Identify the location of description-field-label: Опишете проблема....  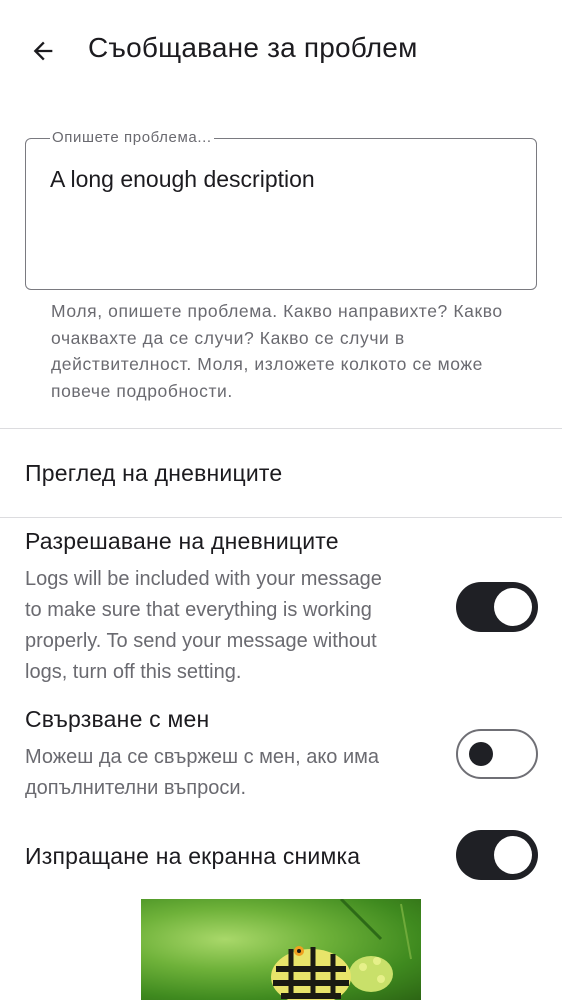
(132, 137).